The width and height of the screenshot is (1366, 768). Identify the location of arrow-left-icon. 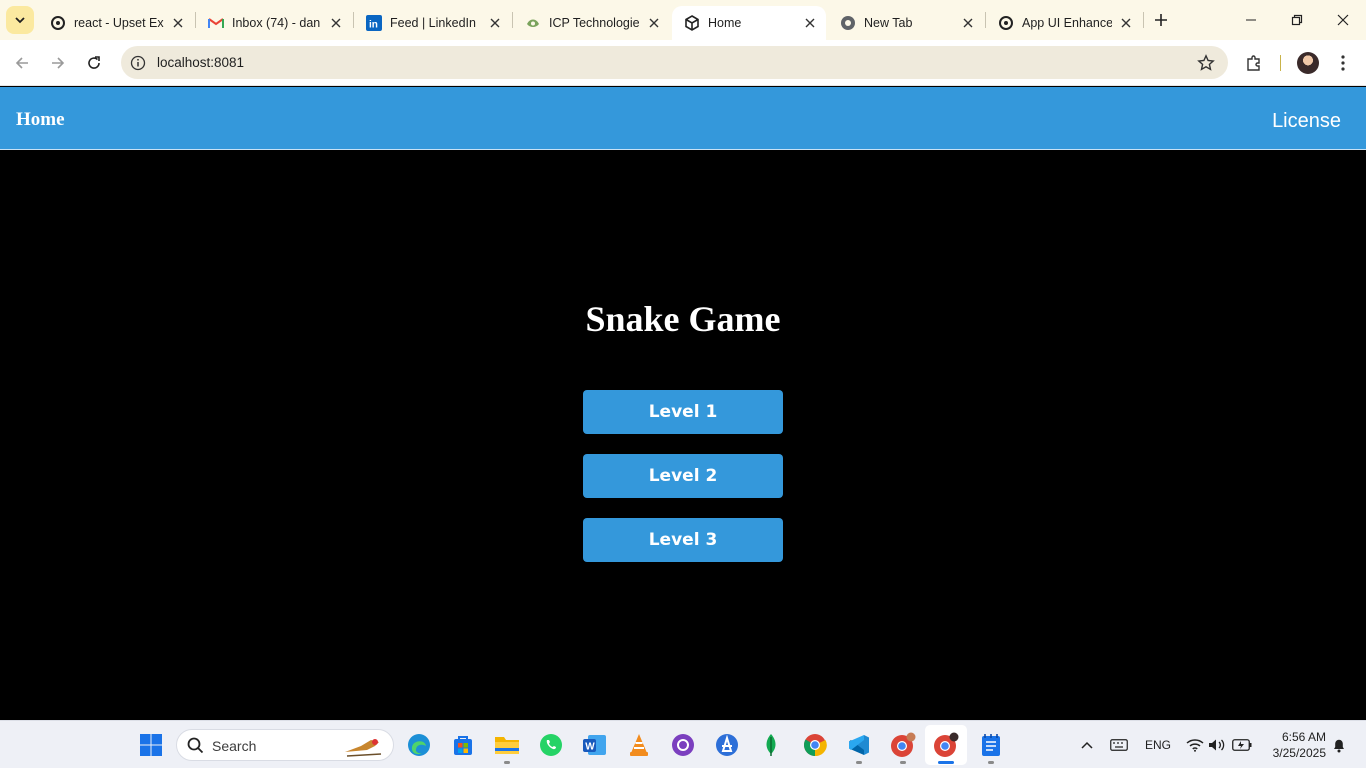
(21, 63).